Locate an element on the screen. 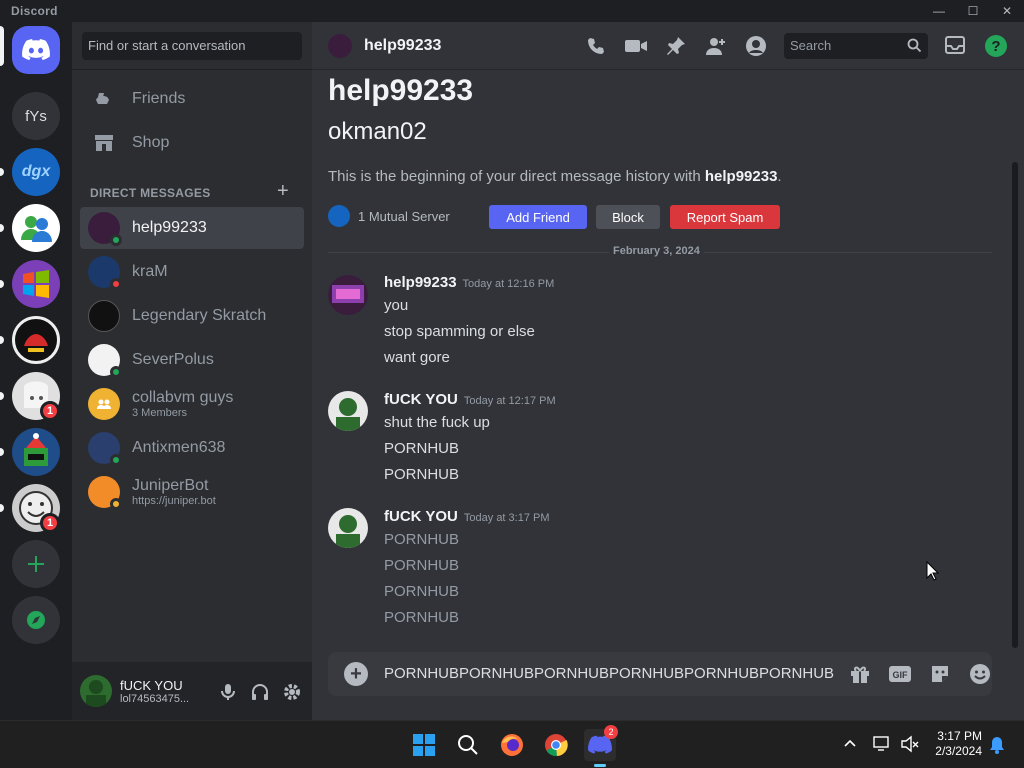 Image resolution: width=1024 pixels, height=768 pixels. dm-item-juniperbot: JuniperBot https://juniper.bot is located at coordinates (192, 492).